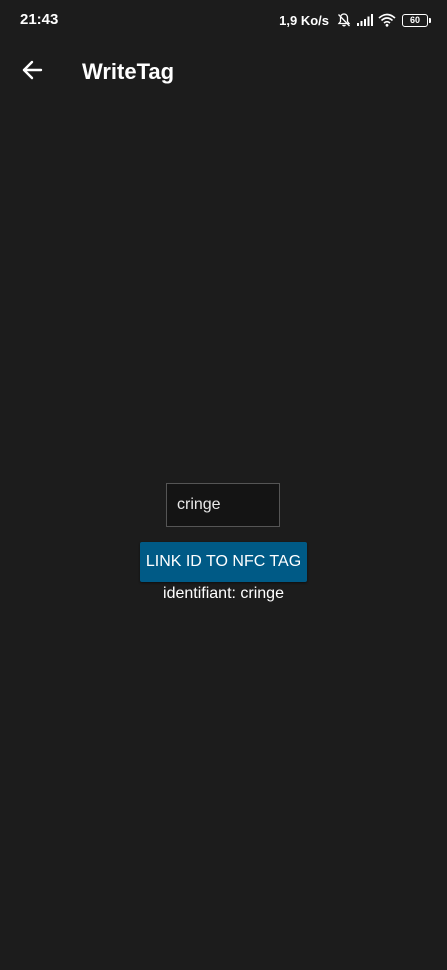 This screenshot has height=970, width=447. Describe the element at coordinates (387, 20) in the screenshot. I see `wifi-icon` at that location.